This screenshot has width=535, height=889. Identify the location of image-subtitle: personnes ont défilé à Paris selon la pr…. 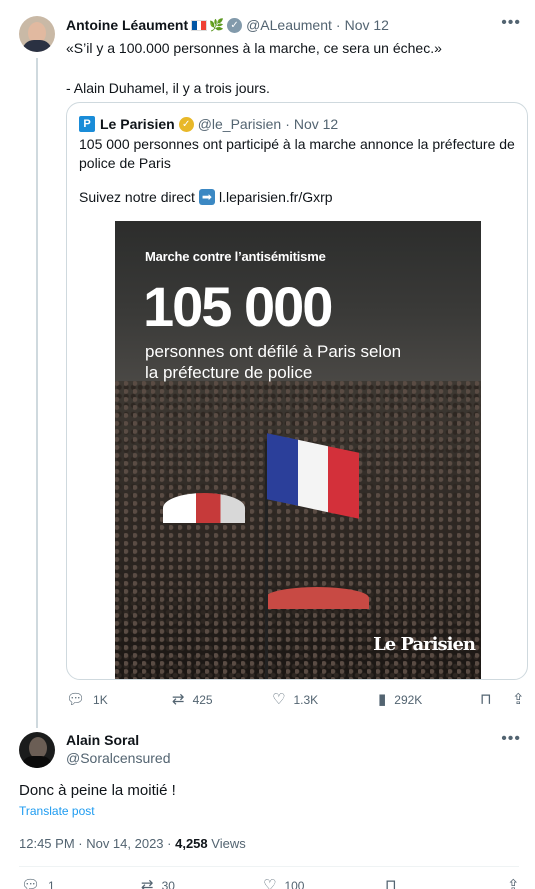
(273, 362).